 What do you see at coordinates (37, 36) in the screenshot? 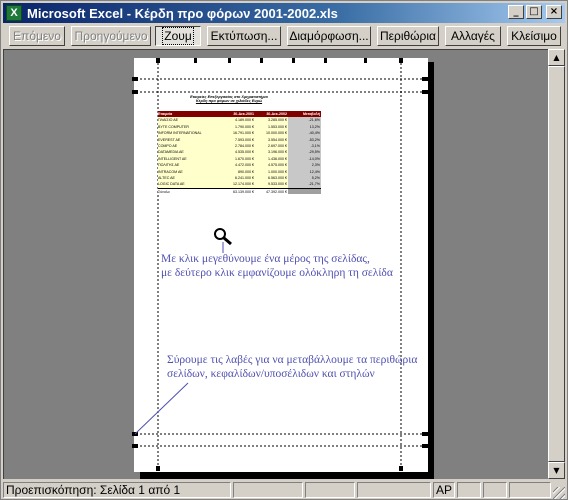
I see `next-page-button: Επόμενο` at bounding box center [37, 36].